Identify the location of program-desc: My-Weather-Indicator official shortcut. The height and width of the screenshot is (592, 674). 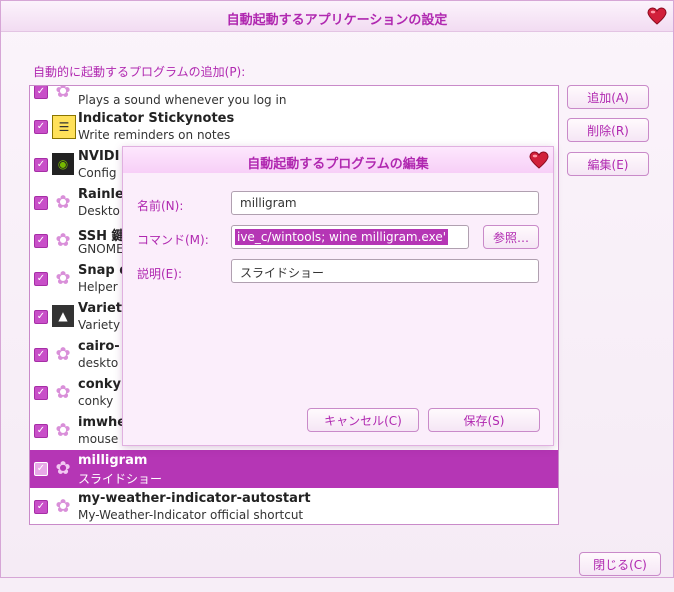
(191, 515).